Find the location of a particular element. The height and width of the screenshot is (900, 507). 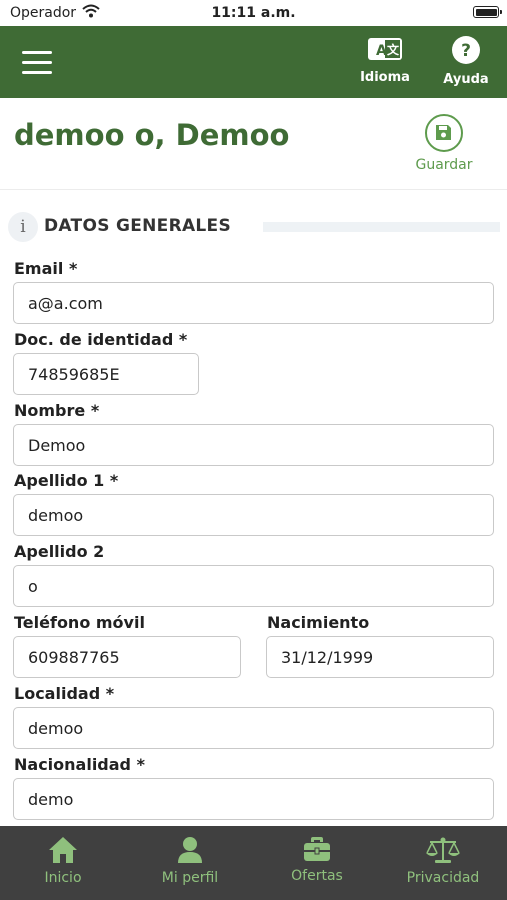

svg-text: 文 is located at coordinates (393, 49).